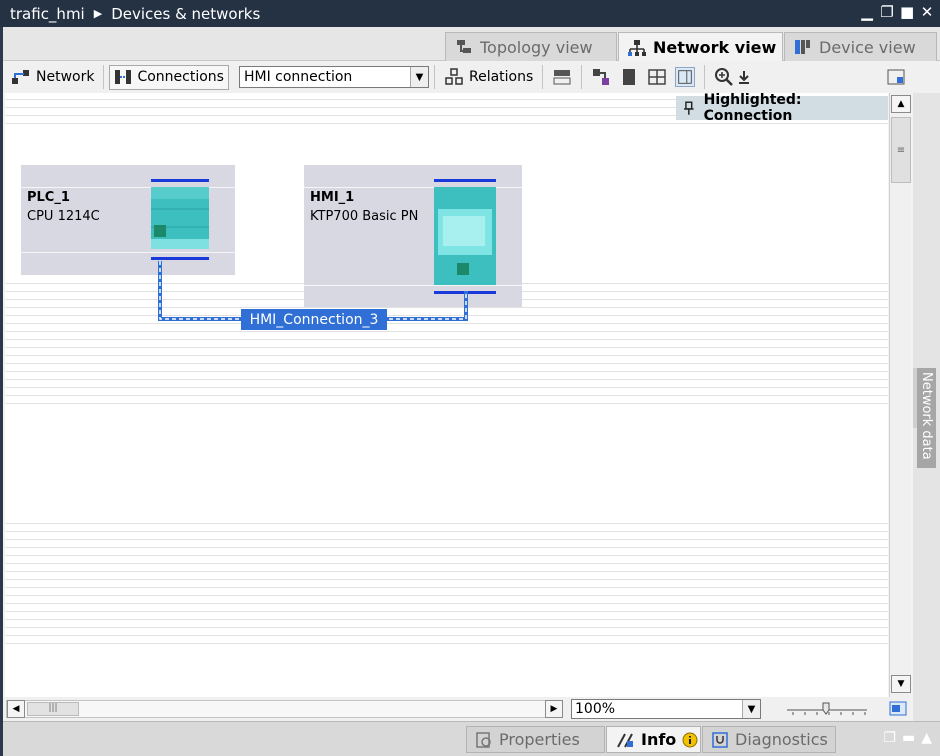  I want to click on tab-info-label: Info, so click(659, 739).